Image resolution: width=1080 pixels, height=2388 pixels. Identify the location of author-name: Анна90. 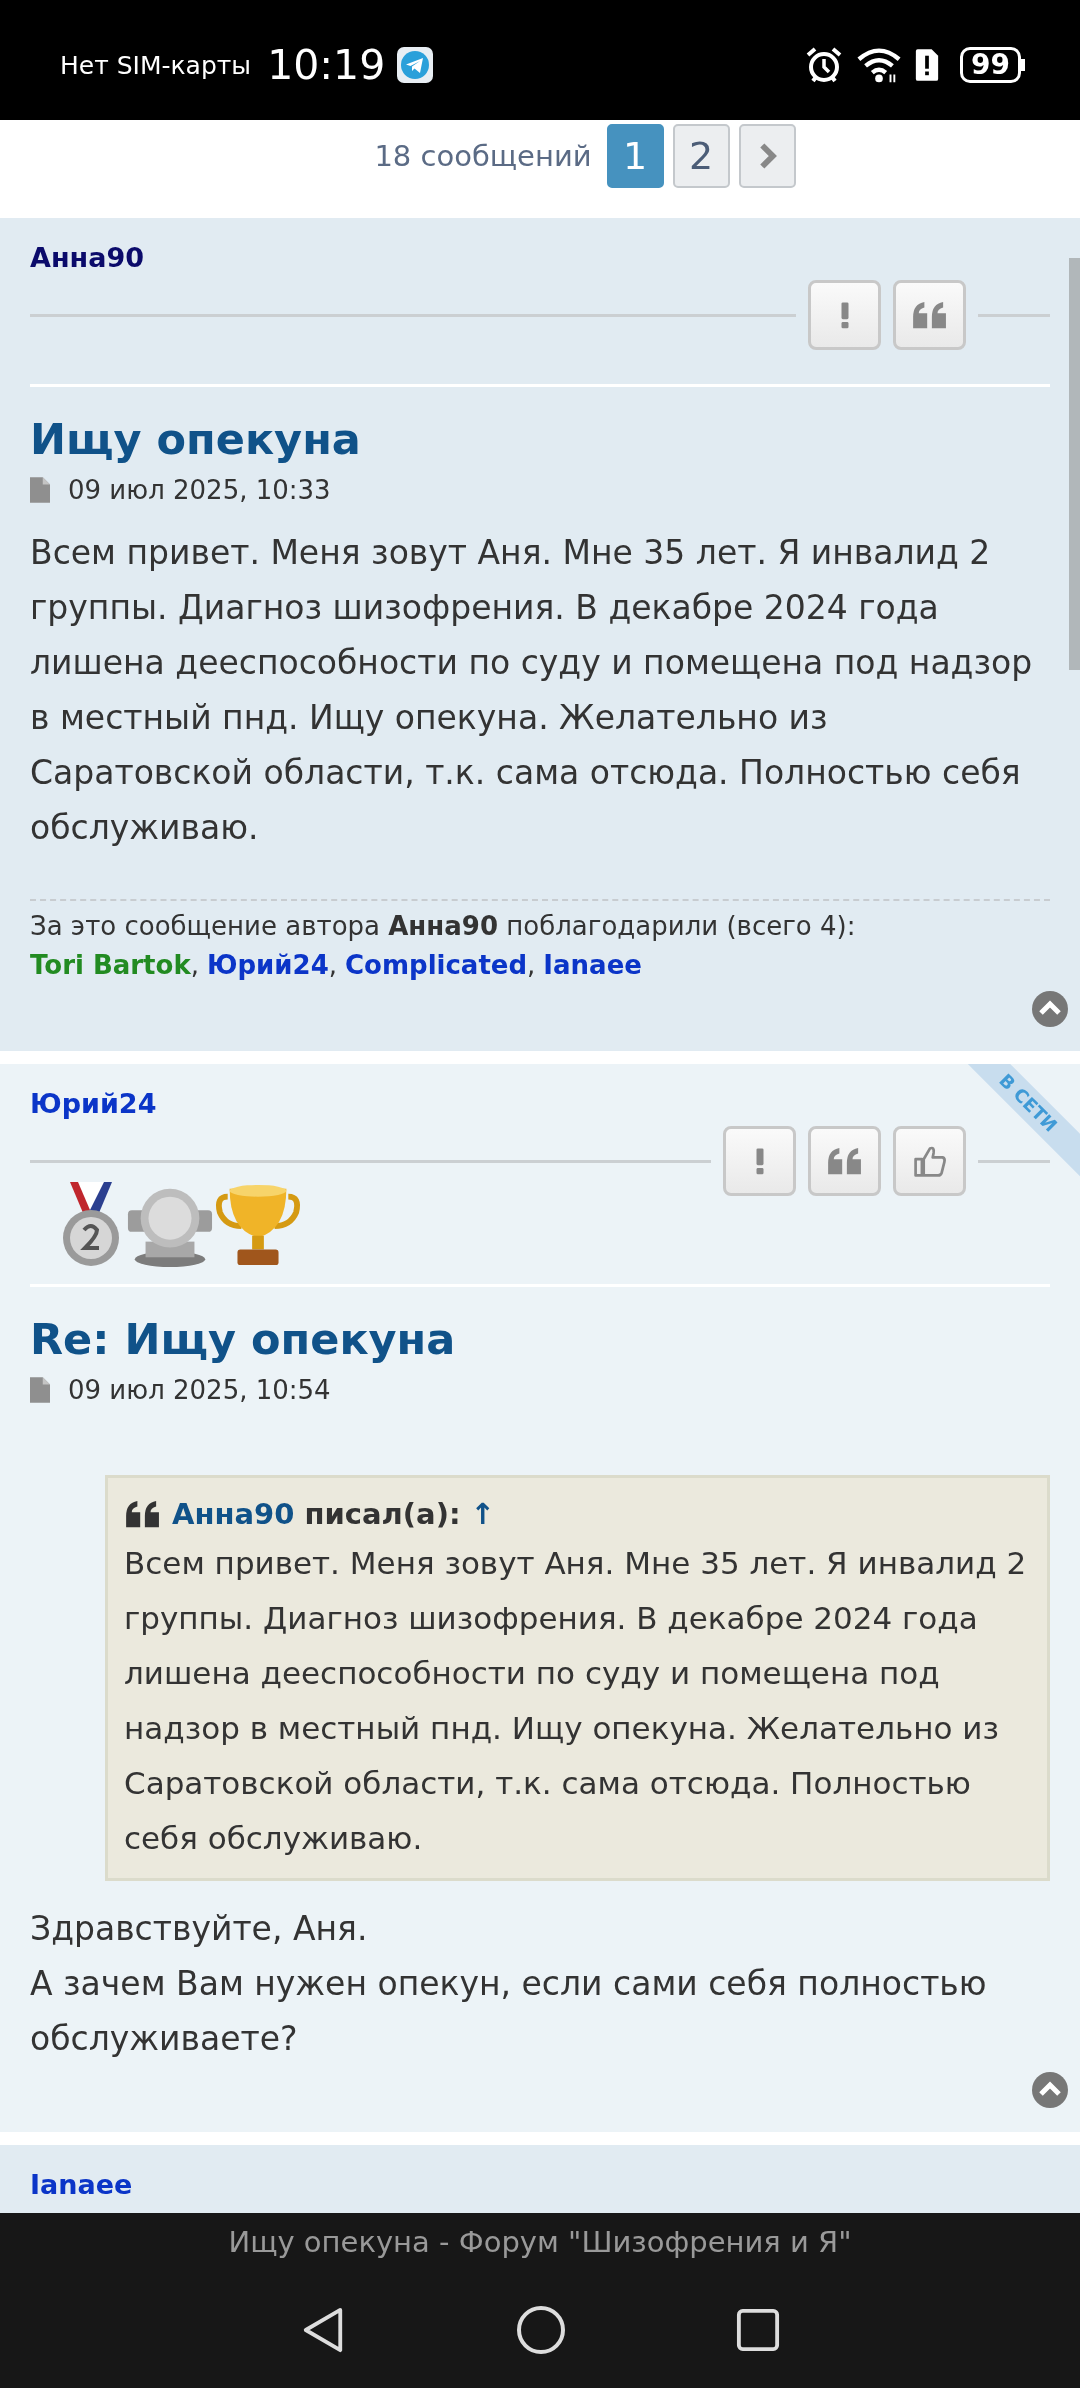
(87, 258).